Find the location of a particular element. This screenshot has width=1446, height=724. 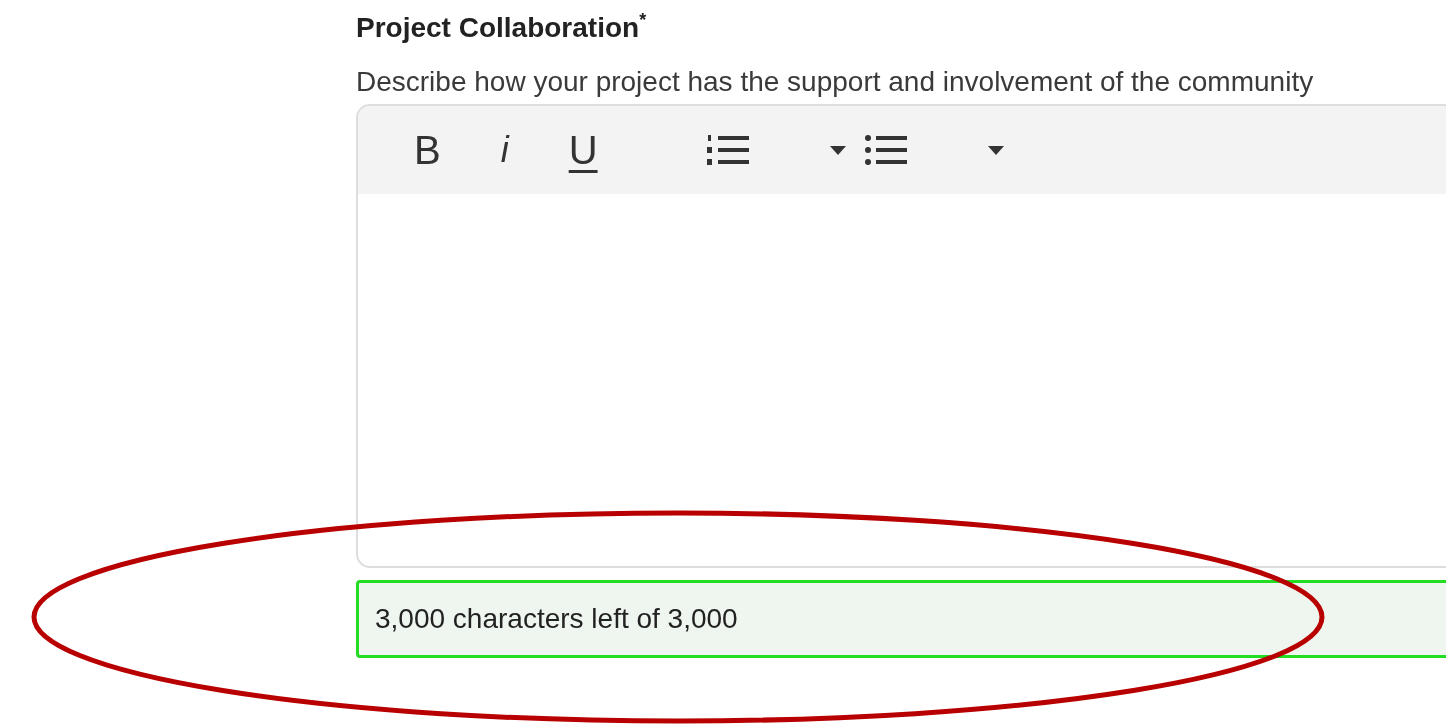

field-label: Project Collaboration$^{*}$ is located at coordinates (501, 27).